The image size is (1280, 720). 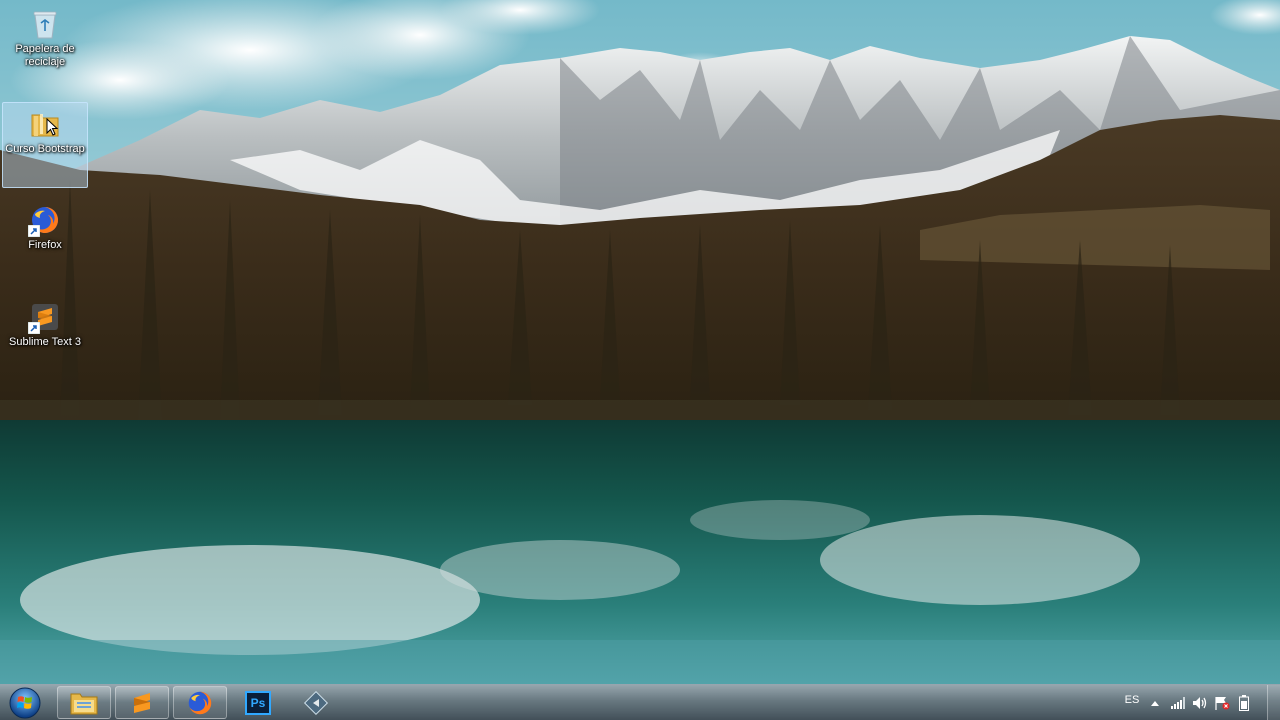 What do you see at coordinates (1132, 699) in the screenshot?
I see `language-indicator: ES` at bounding box center [1132, 699].